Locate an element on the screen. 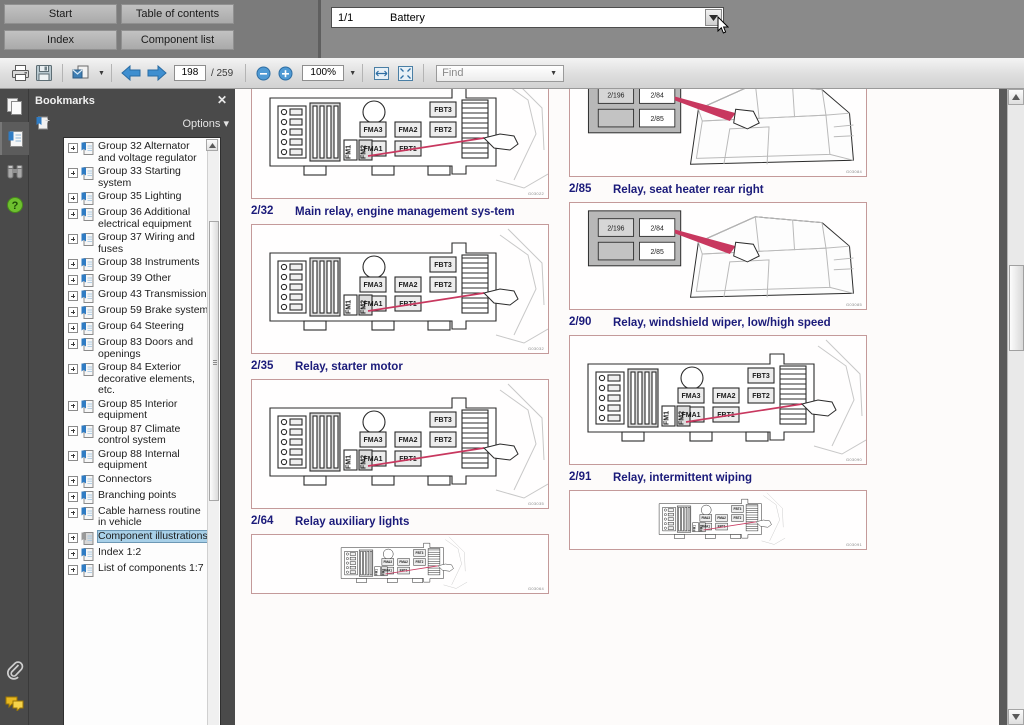 The image size is (1024, 725). fit-width-icon is located at coordinates (381, 73).